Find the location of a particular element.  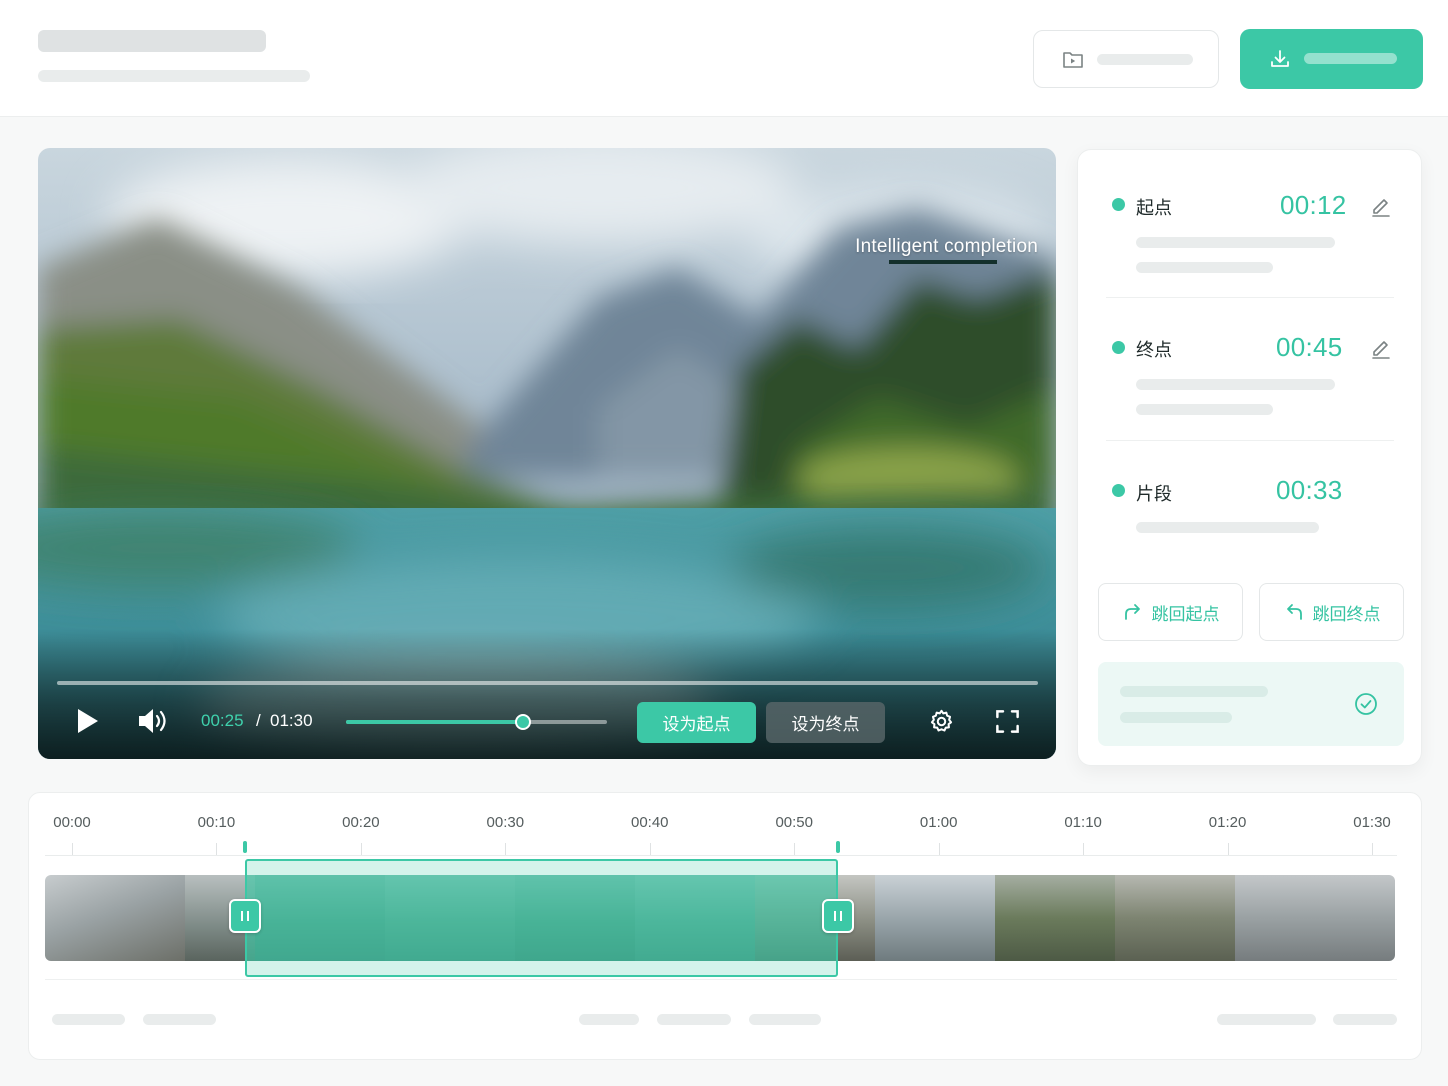

edit-start-icon is located at coordinates (1381, 206).